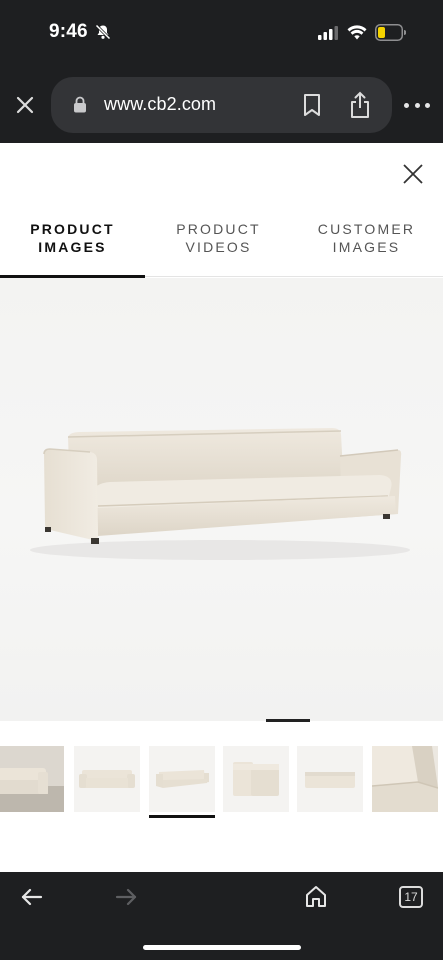  What do you see at coordinates (366, 238) in the screenshot?
I see `tab-label: CUSTOMER IMAGES` at bounding box center [366, 238].